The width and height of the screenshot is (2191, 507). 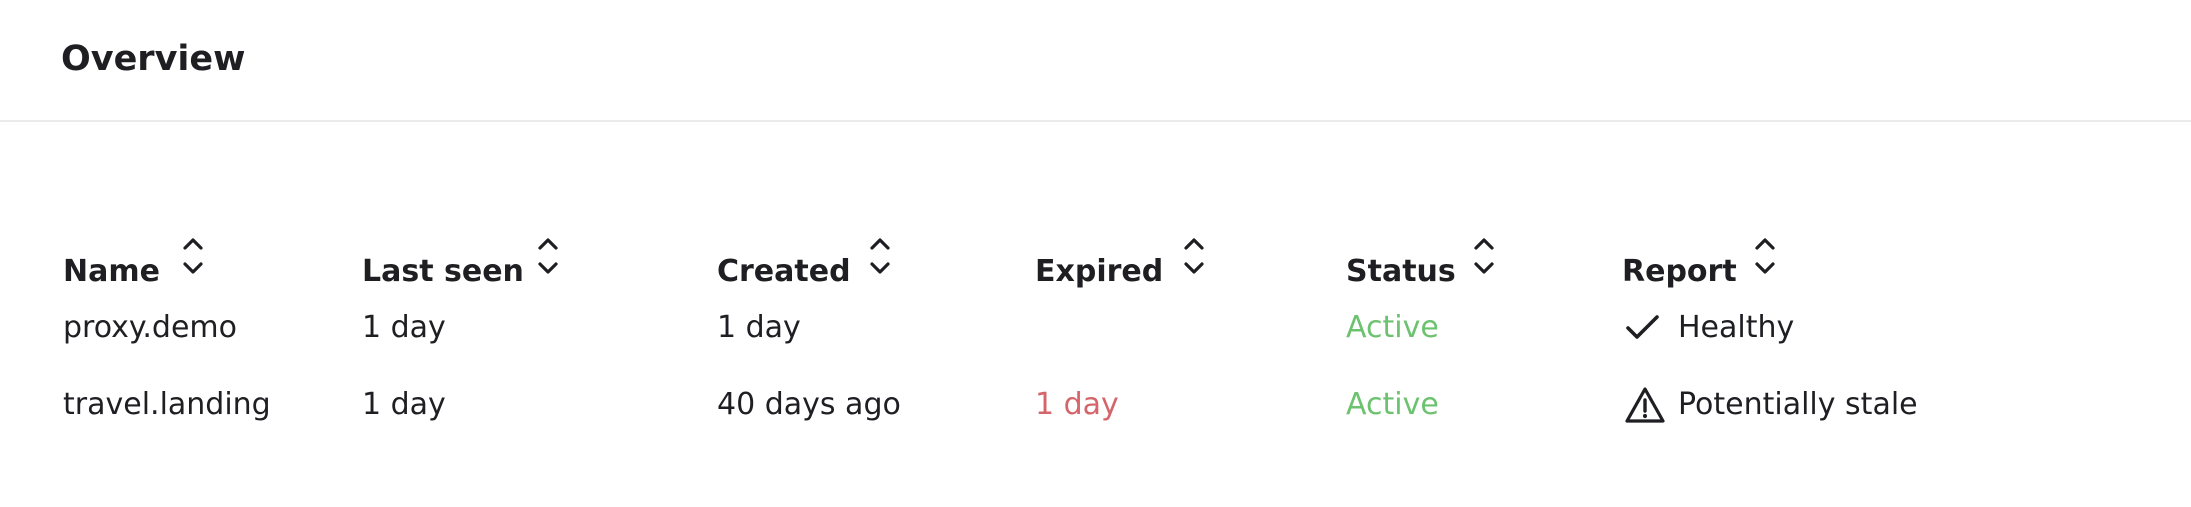 I want to click on column-header-label: Last seen, so click(x=443, y=271).